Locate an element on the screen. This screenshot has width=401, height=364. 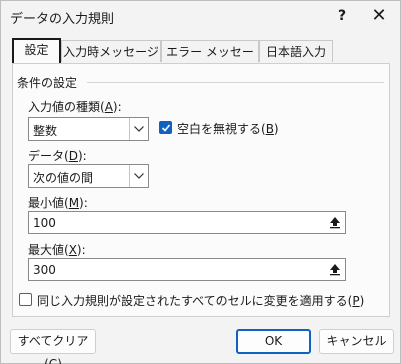
data-dropdown-value: 次の値の間 is located at coordinates (63, 178).